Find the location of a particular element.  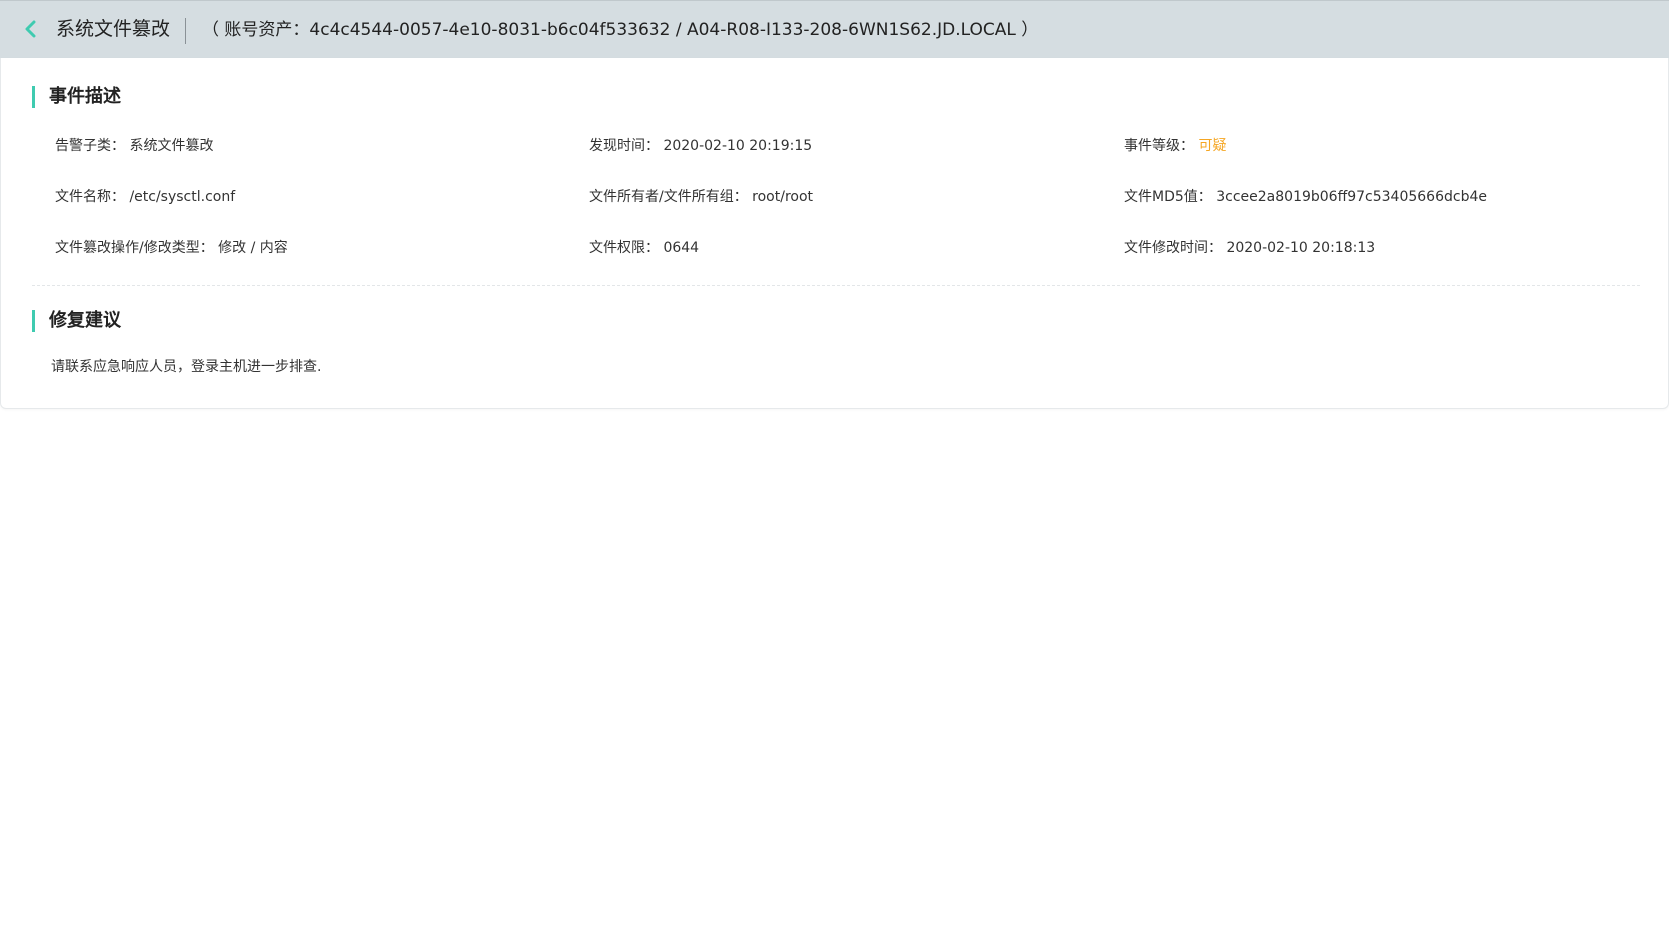

field-file-md5: 文件MD5值： 3ccee2a8019b06ff97c53405666dcb4e is located at coordinates (1305, 197).